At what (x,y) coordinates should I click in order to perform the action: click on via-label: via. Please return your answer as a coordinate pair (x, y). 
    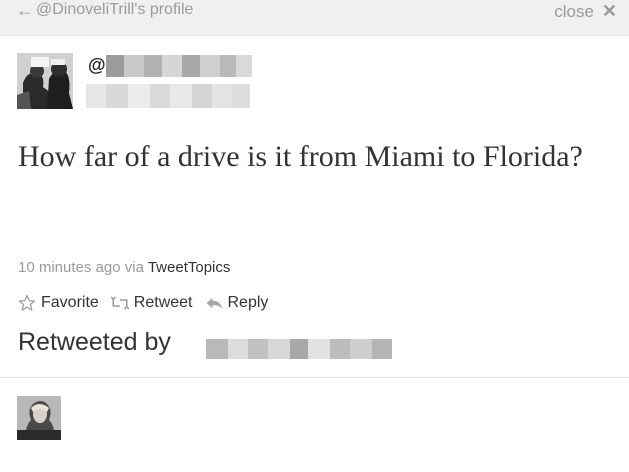
    Looking at the image, I should click on (134, 267).